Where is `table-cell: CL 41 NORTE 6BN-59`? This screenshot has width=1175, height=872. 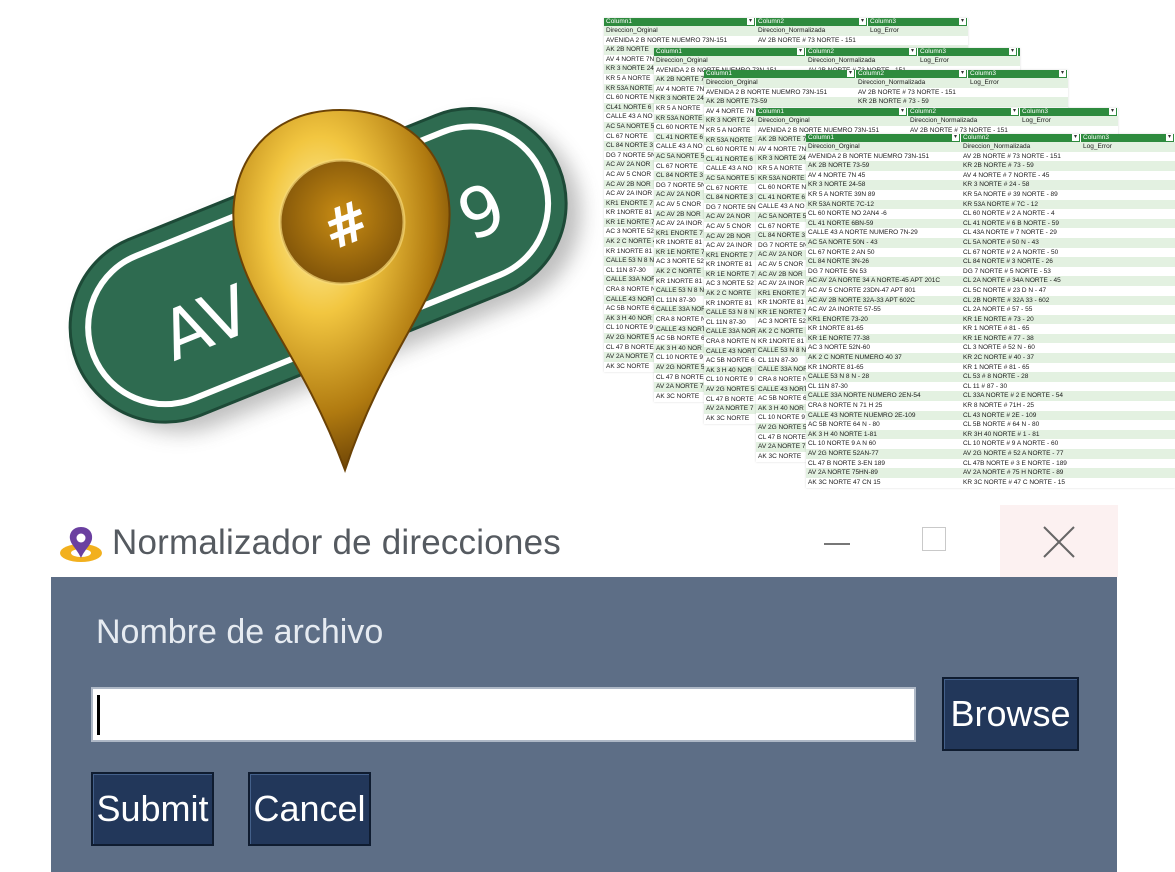 table-cell: CL 41 NORTE 6BN-59 is located at coordinates (841, 223).